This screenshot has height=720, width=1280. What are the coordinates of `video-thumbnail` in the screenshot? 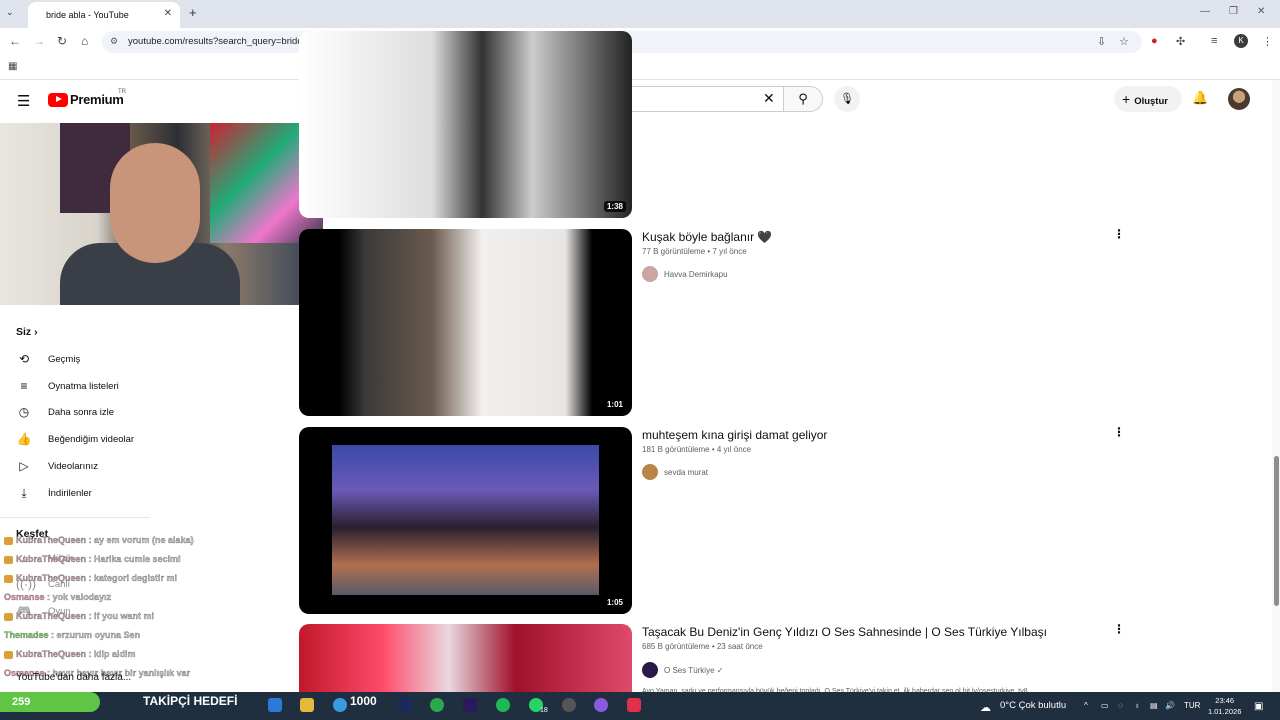 It's located at (465, 658).